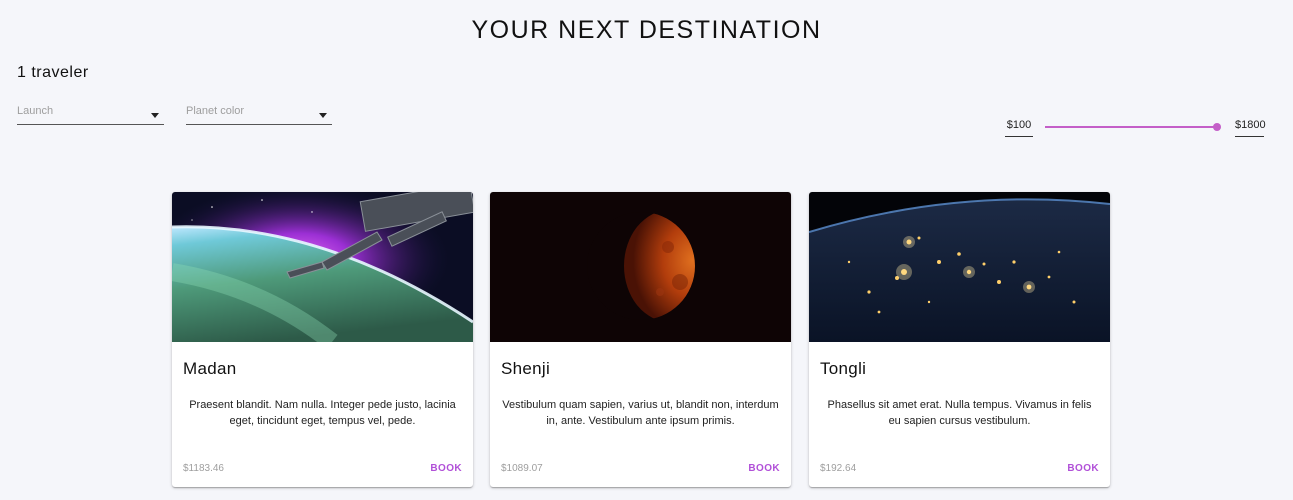 This screenshot has width=1293, height=500. Describe the element at coordinates (1019, 128) in the screenshot. I see `price-min-field: $100` at that location.